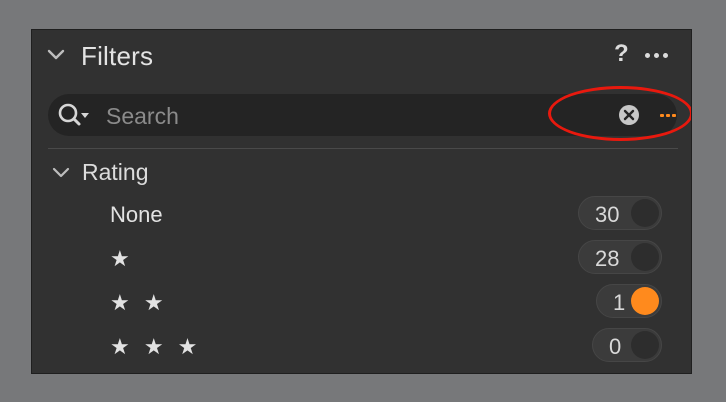  I want to click on count-toggle: 0, so click(627, 345).